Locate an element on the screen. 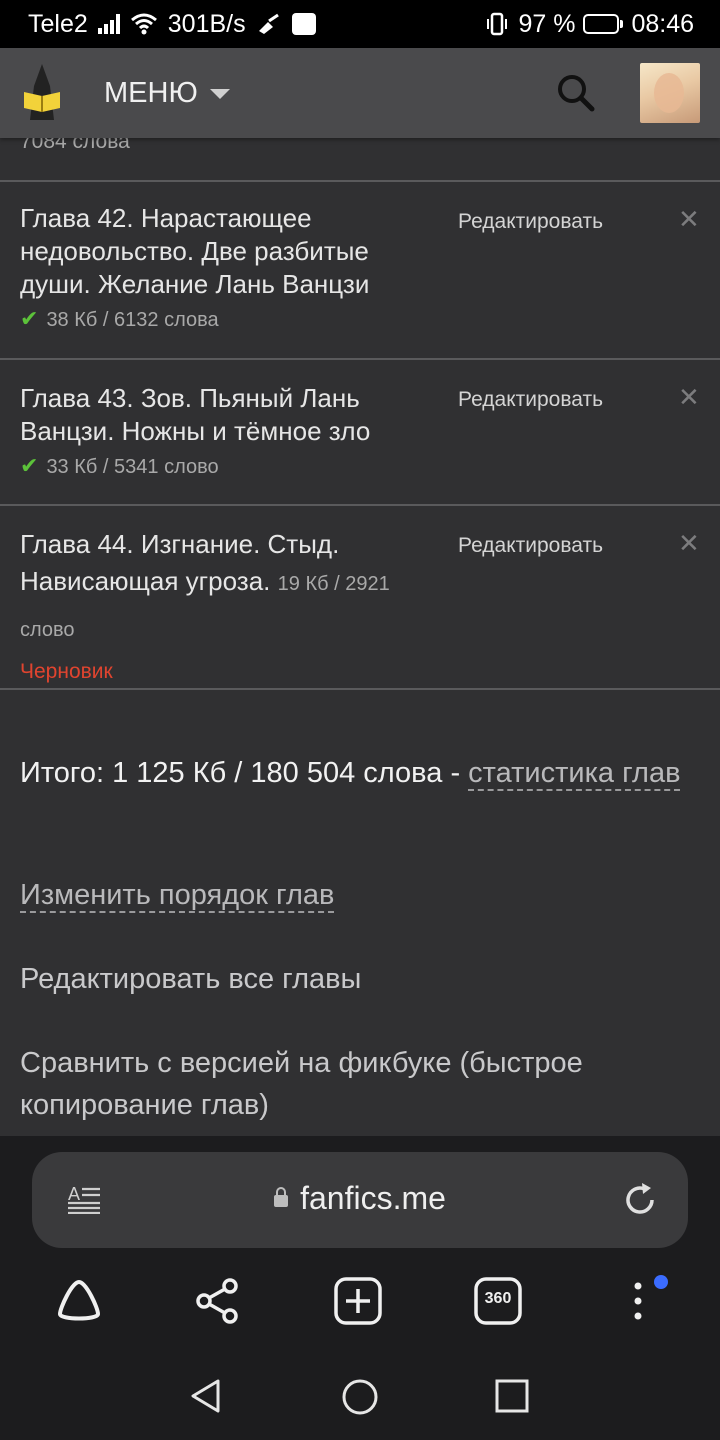 Image resolution: width=720 pixels, height=1440 pixels. reorder-chapters-link: Изменить порядок глав is located at coordinates (177, 896).